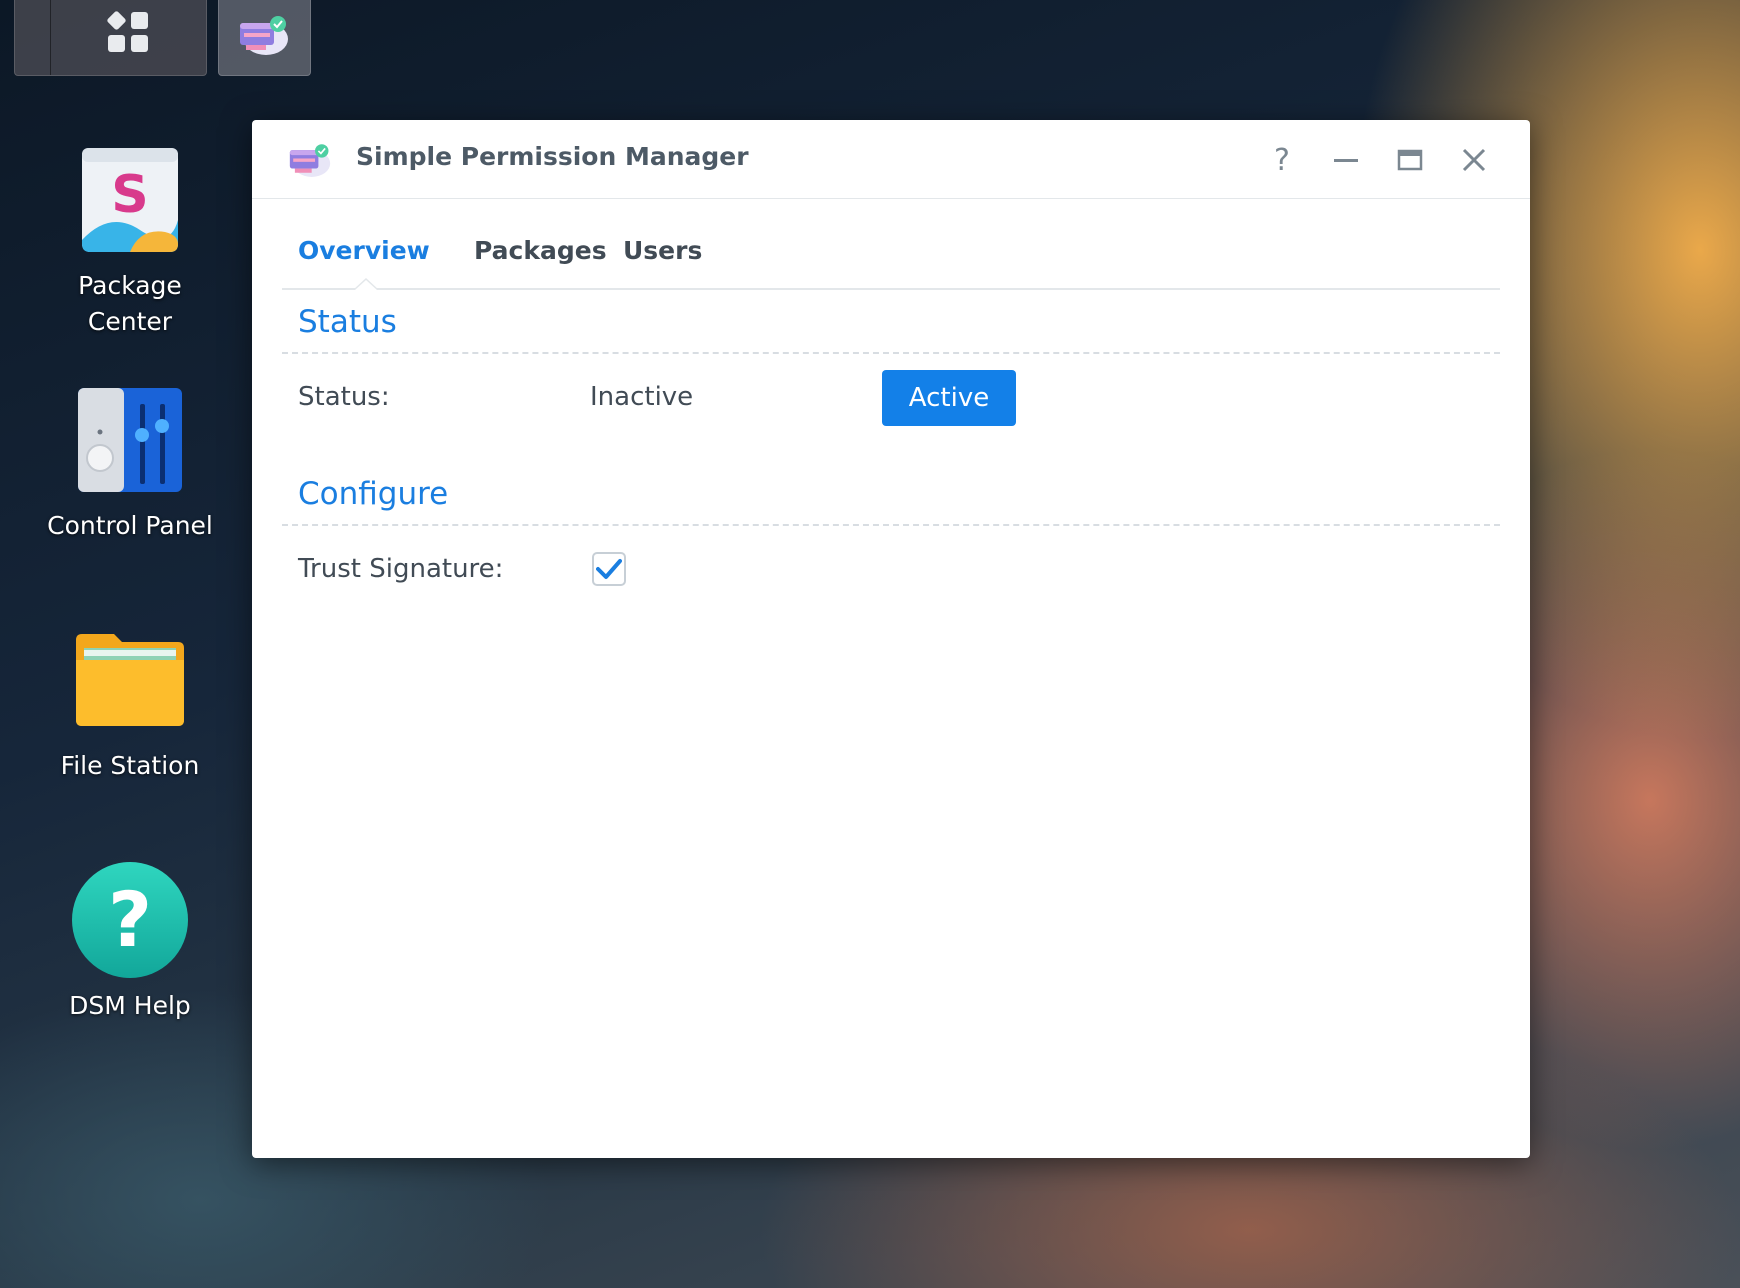 The image size is (1740, 1288). I want to click on desktop-icon-control-panel: Control Panel, so click(130, 462).